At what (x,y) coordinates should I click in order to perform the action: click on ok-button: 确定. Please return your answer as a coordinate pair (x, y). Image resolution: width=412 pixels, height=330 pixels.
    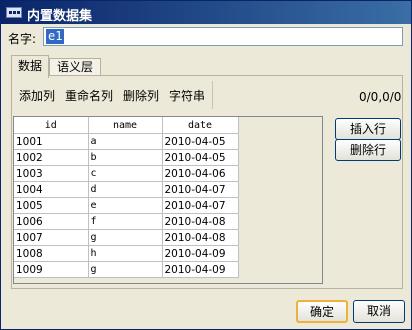
    Looking at the image, I should click on (322, 311).